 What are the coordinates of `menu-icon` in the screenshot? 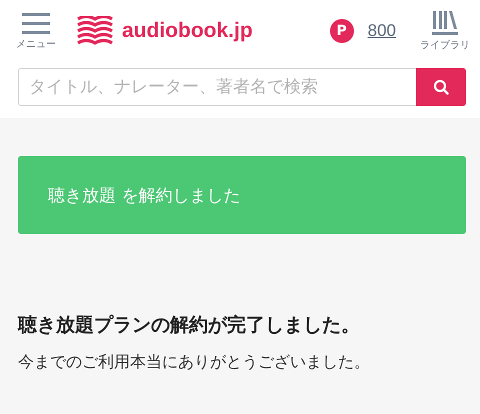 It's located at (36, 23).